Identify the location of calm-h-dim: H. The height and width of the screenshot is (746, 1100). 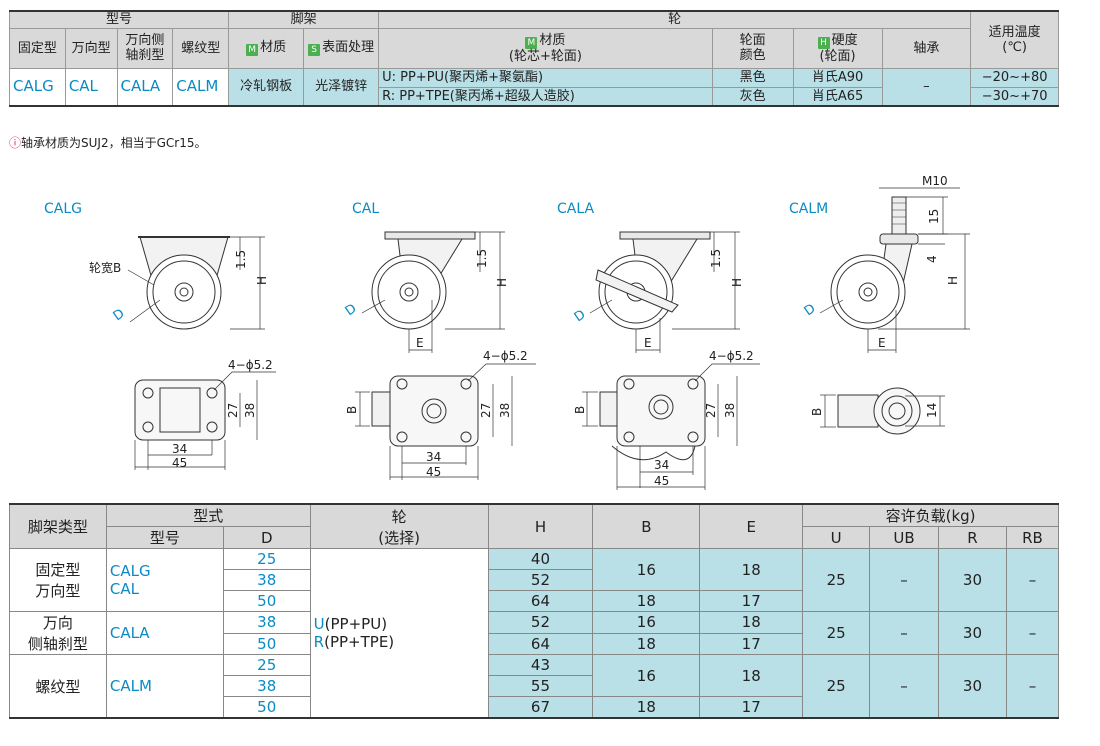
(953, 280).